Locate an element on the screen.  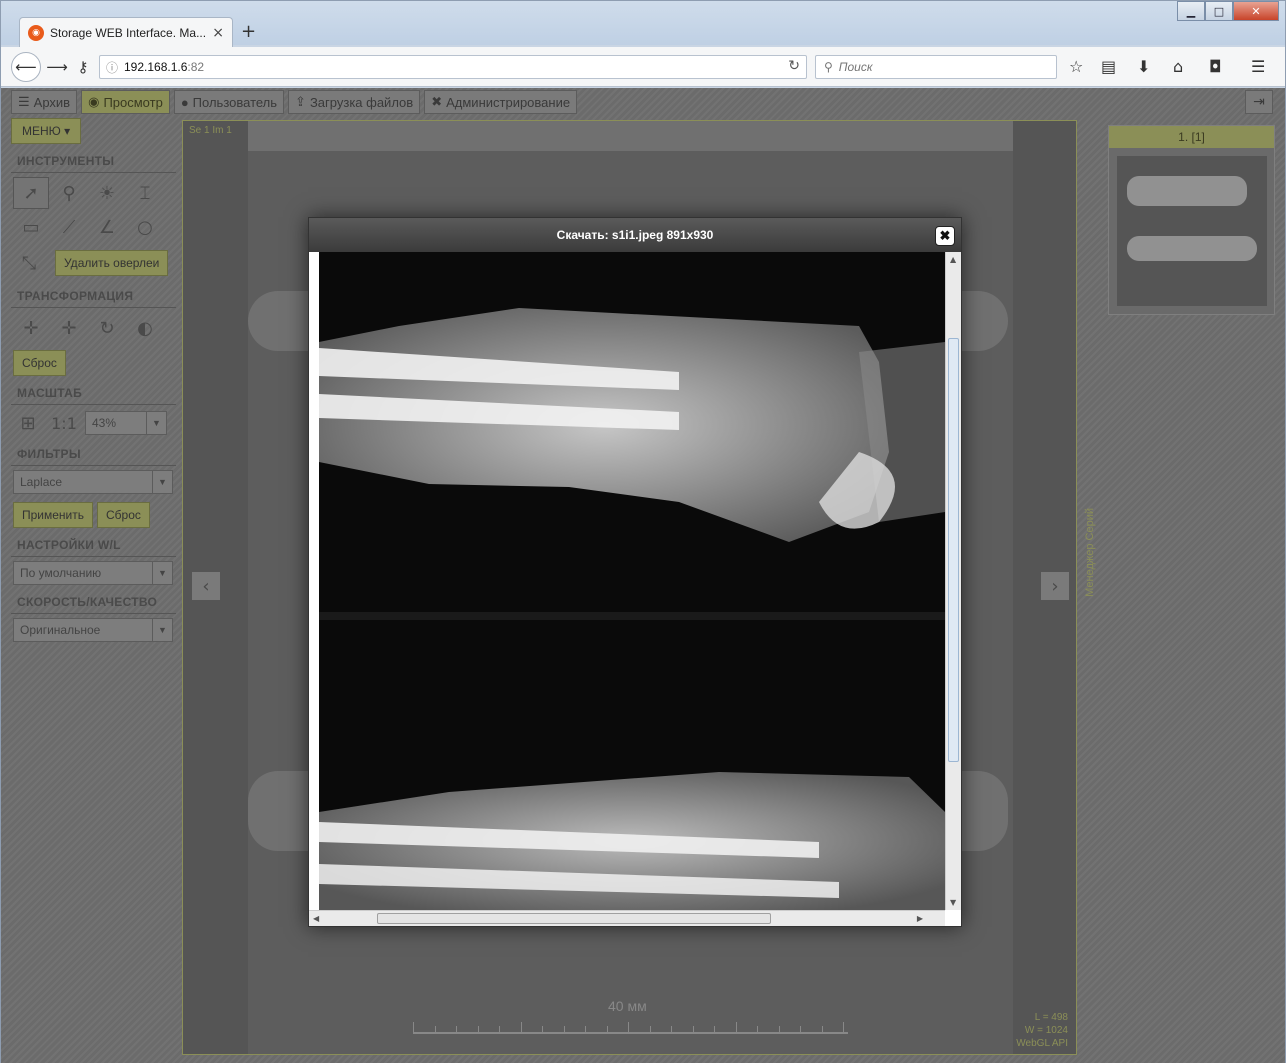
speed-select: Оригинальное ▼ is located at coordinates (93, 630).